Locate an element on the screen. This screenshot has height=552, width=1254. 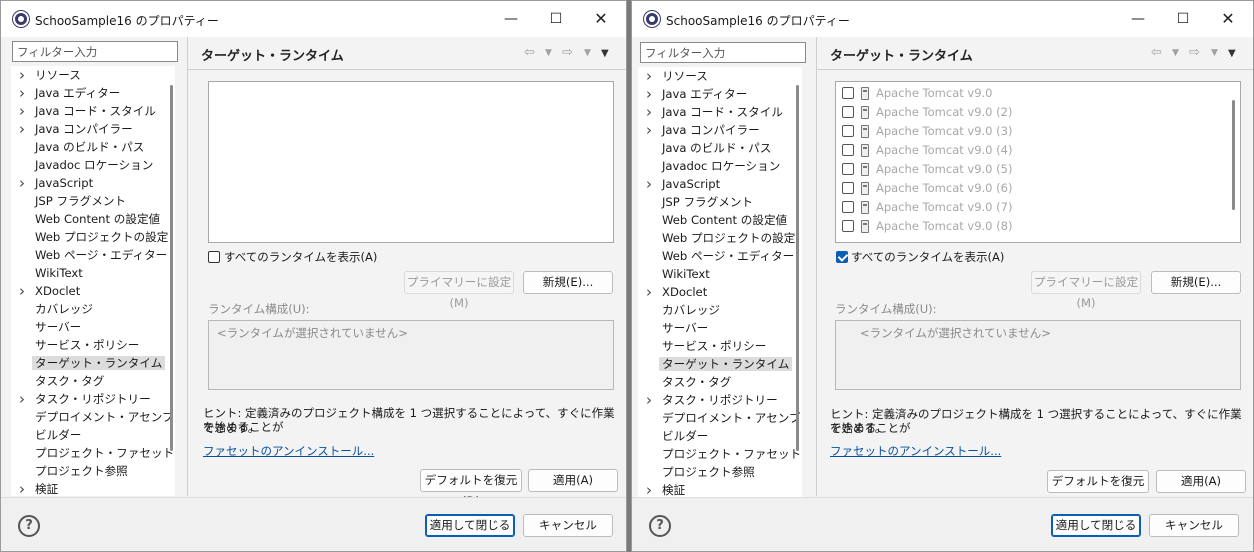
tree-item: Web プロジェクトの設定 is located at coordinates (93, 237).